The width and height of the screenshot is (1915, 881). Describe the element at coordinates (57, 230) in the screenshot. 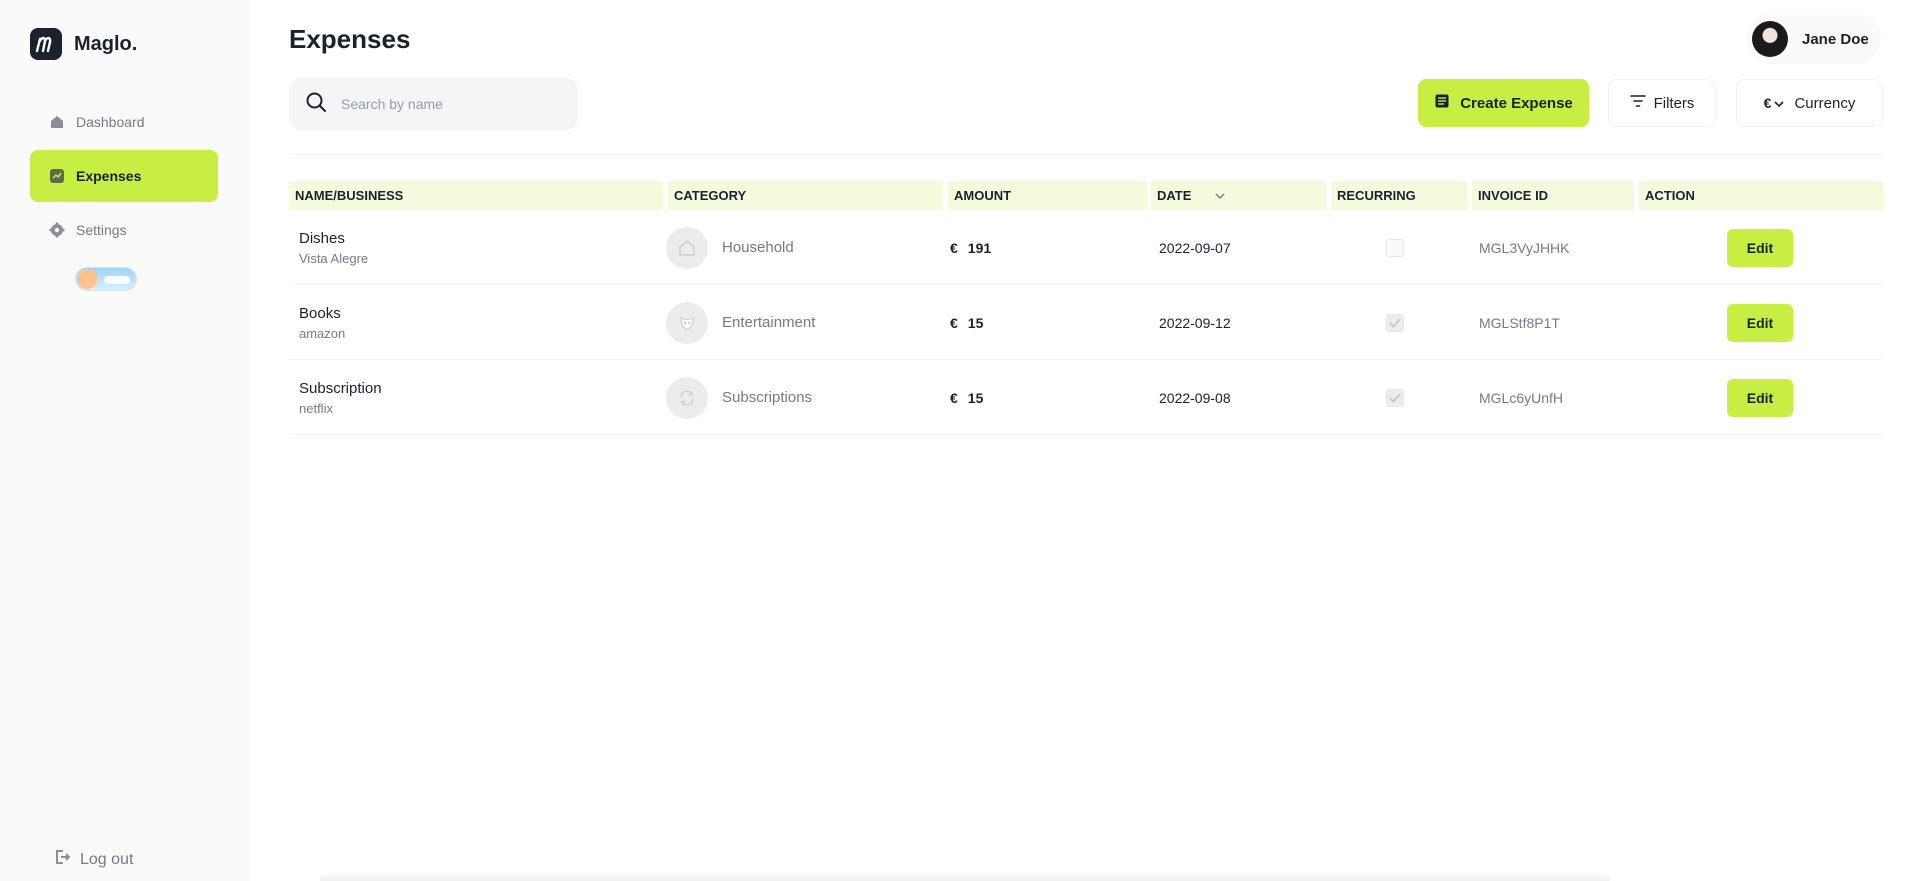

I see `gear-icon` at that location.